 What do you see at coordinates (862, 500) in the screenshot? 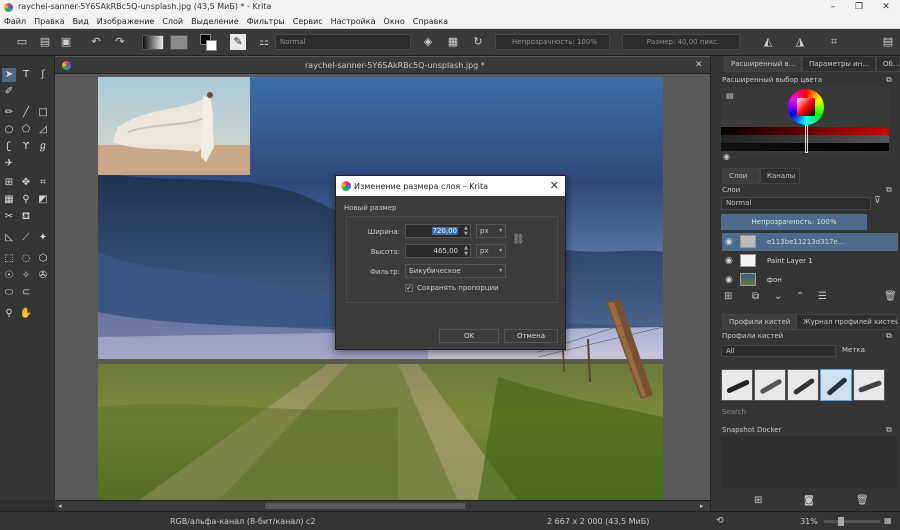
I see `delete-snapshot-icon: 🗑` at bounding box center [862, 500].